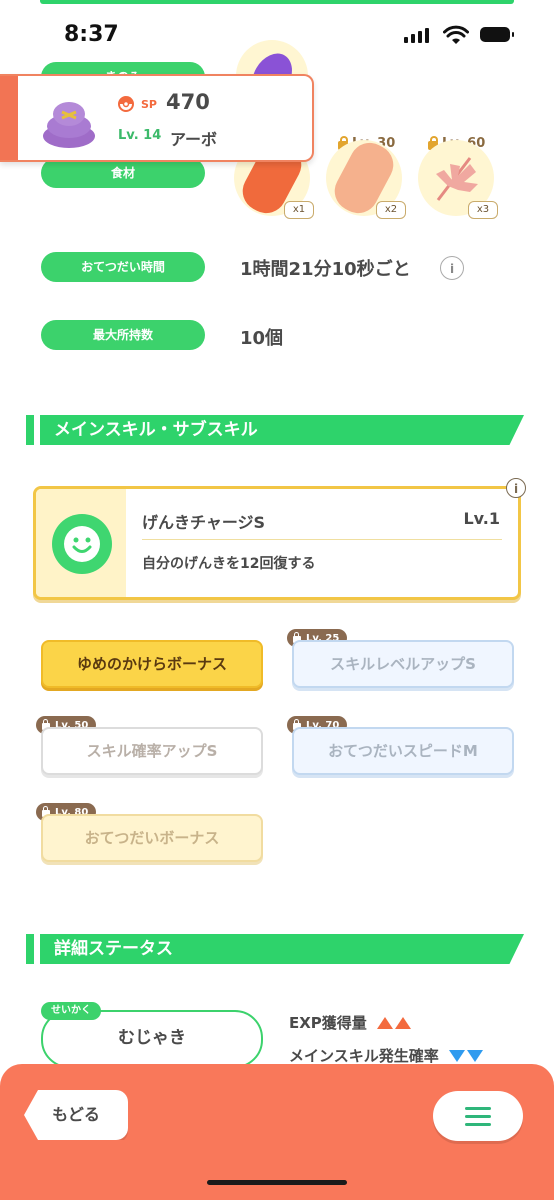  I want to click on pokemon-name: アーボ, so click(194, 139).